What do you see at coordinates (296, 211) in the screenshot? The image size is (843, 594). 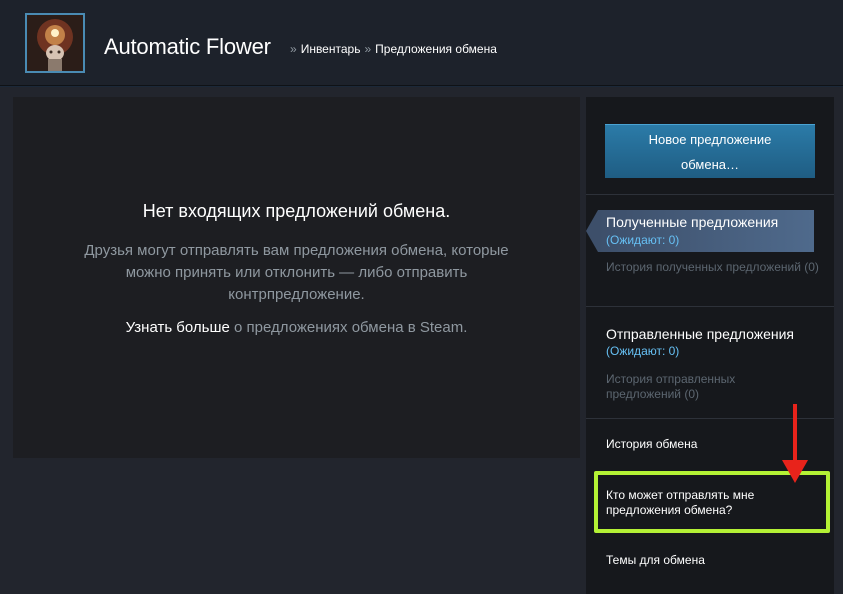 I see `empty-title: Нет входящих предложений обмена.` at bounding box center [296, 211].